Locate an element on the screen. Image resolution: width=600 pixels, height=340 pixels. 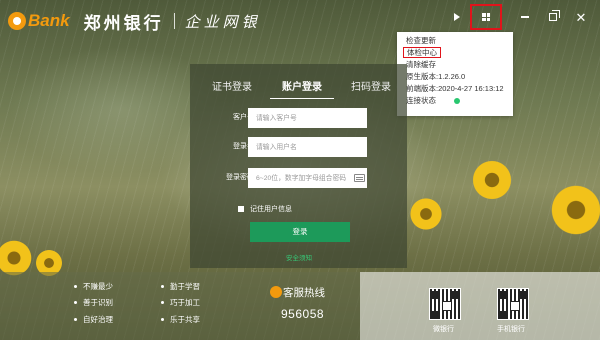
menu-item-label: 前端版本:2020-4-27 16:13:12 is located at coordinates (455, 88).